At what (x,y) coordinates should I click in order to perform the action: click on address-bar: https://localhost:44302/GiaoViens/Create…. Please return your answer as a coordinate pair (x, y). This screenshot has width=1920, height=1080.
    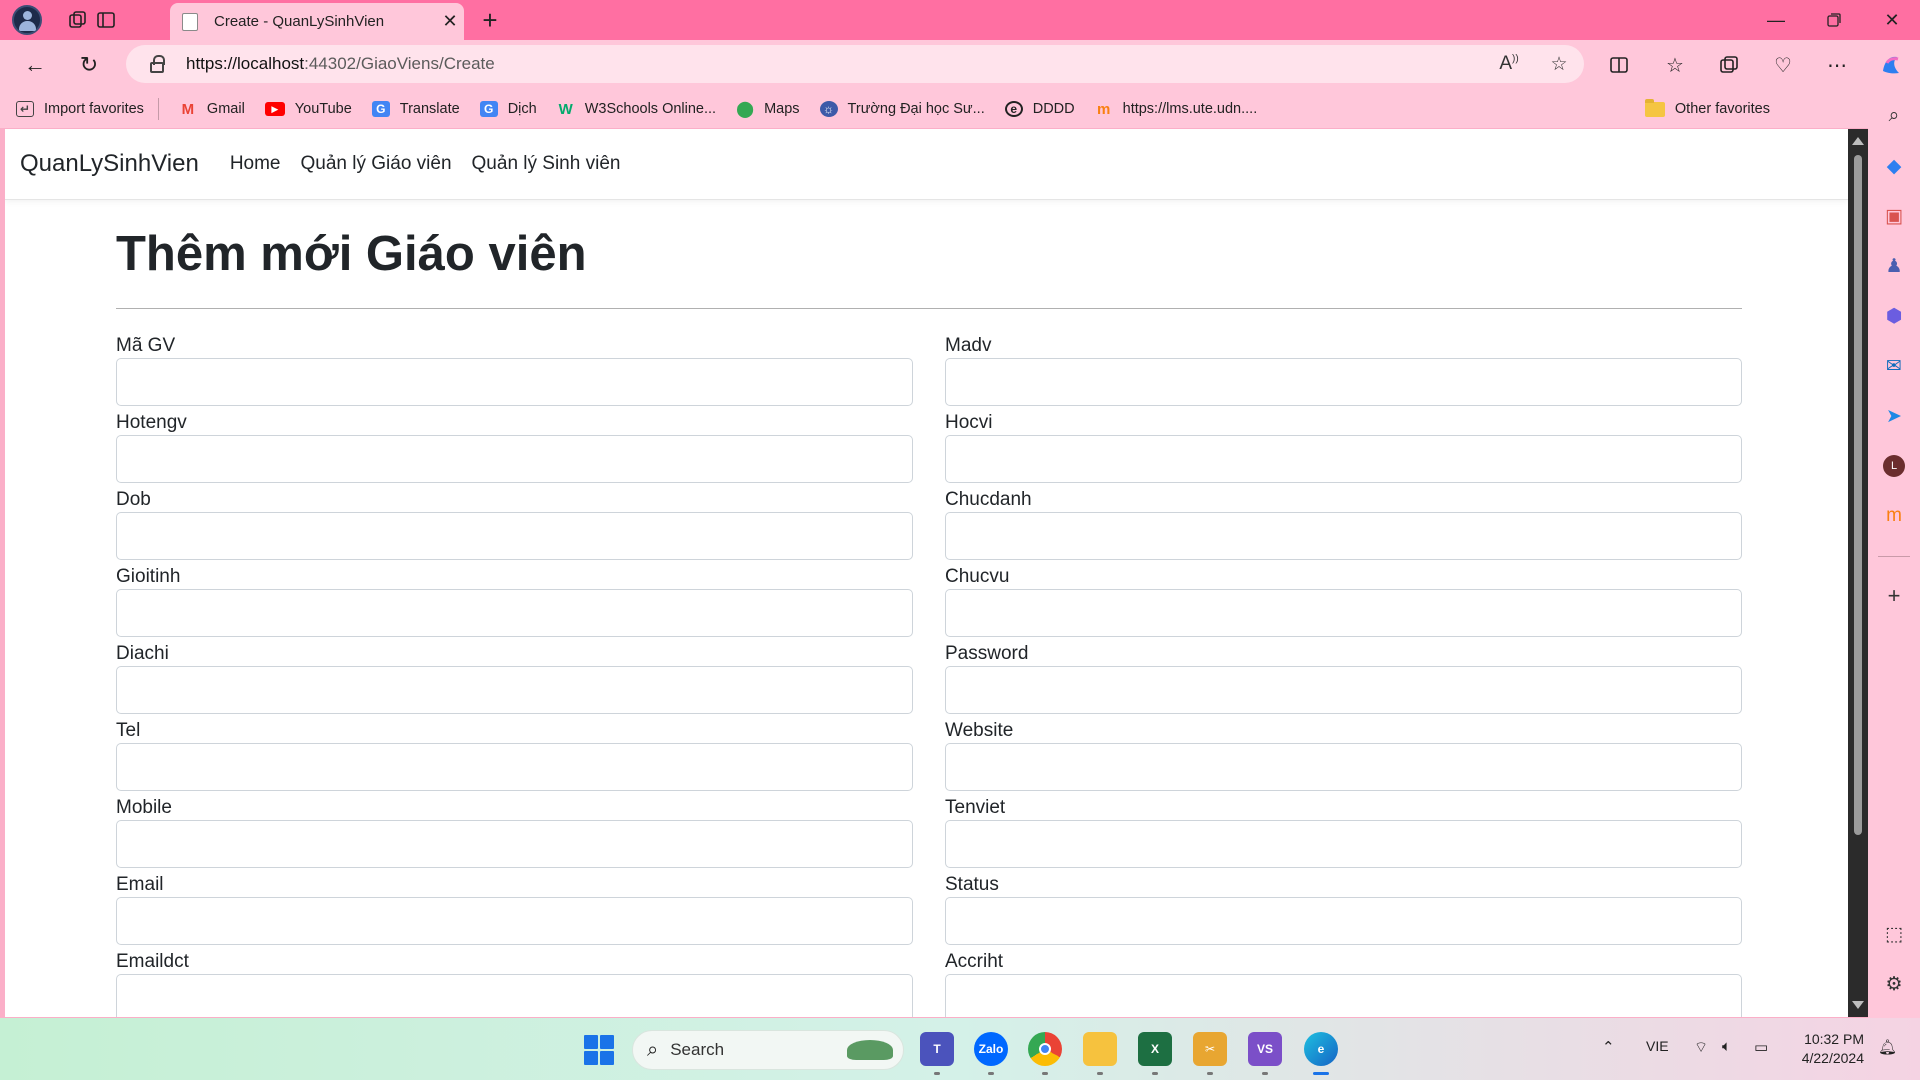
    Looking at the image, I should click on (855, 64).